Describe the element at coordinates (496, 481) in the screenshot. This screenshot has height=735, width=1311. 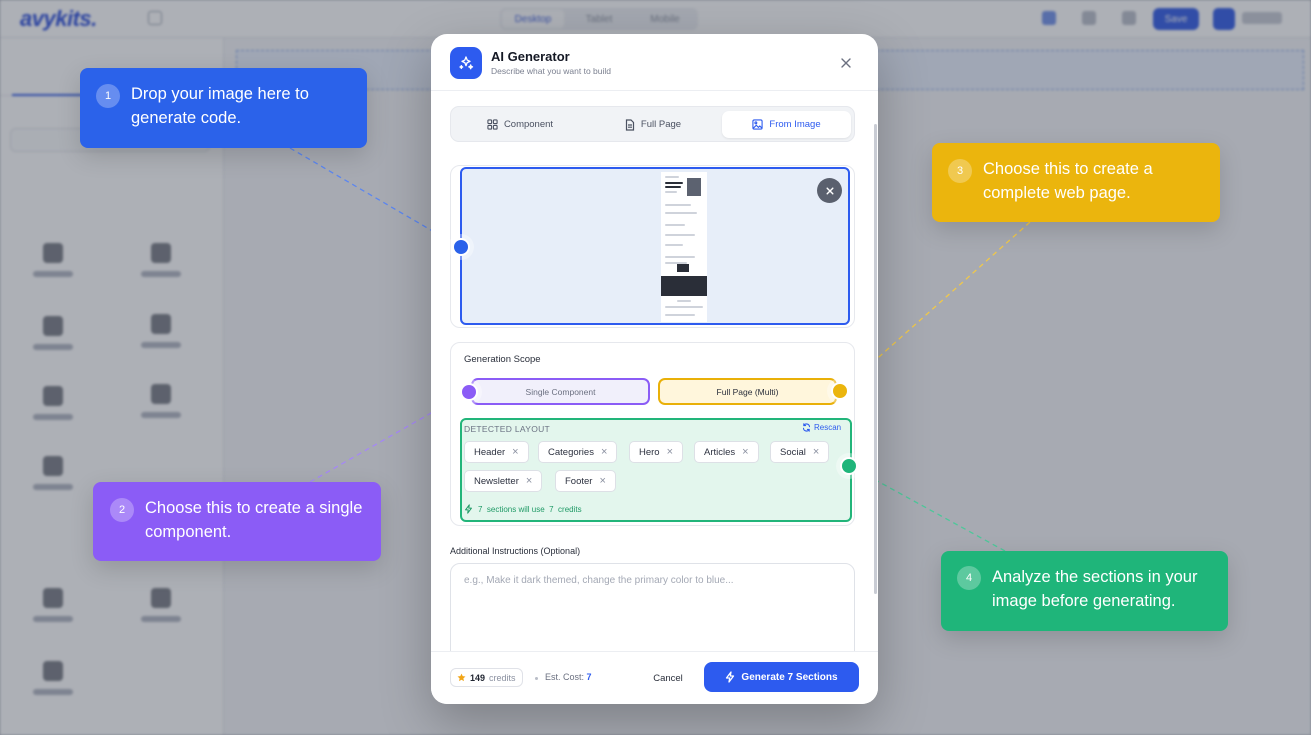
I see `chip-label: Newsletter` at that location.